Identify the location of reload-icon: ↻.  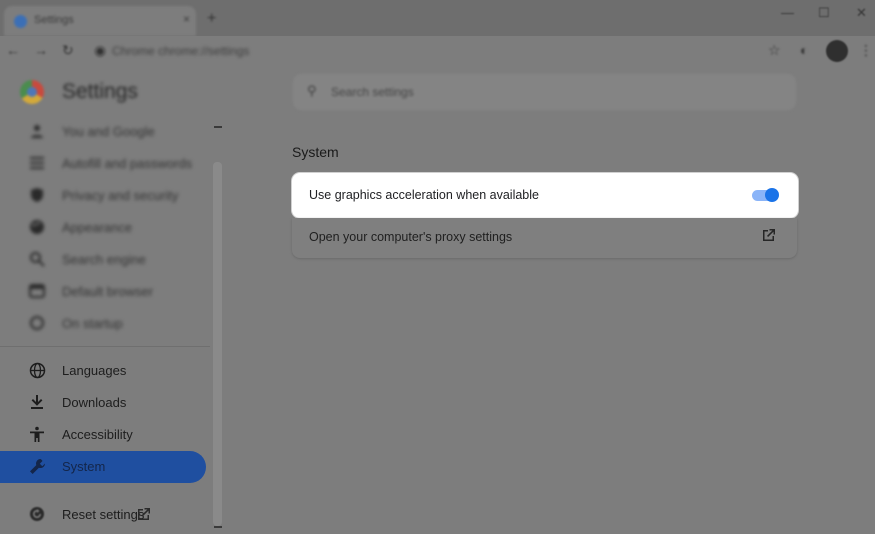
(68, 50).